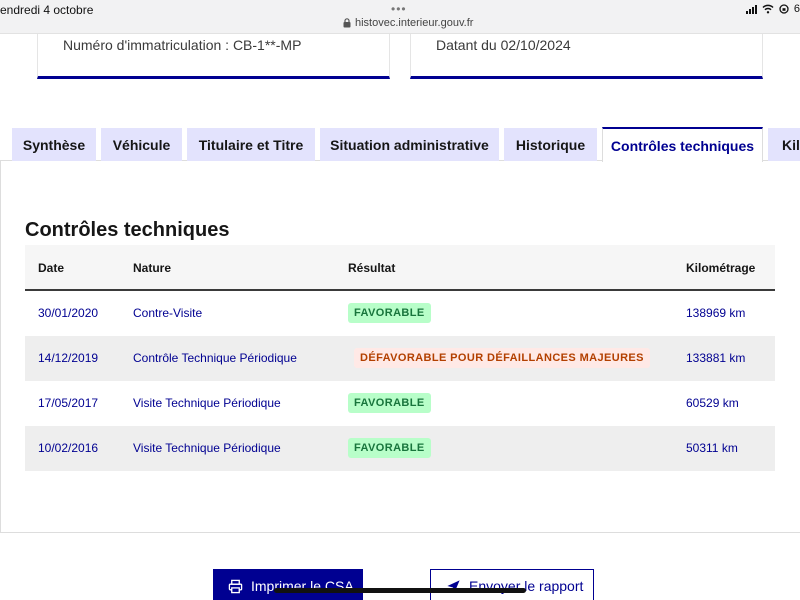  What do you see at coordinates (54, 144) in the screenshot?
I see `tab-synthese: Synthèse` at bounding box center [54, 144].